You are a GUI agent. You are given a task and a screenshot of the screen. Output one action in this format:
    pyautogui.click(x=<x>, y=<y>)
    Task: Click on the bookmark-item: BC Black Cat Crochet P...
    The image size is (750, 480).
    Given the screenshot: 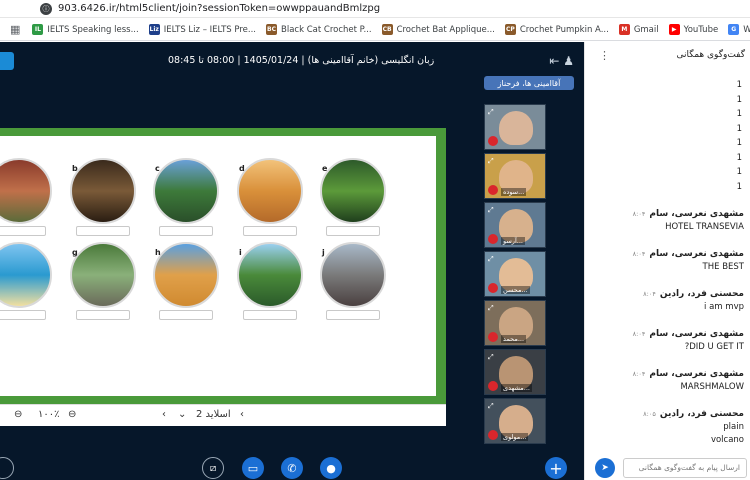 What is the action you would take?
    pyautogui.click(x=319, y=29)
    